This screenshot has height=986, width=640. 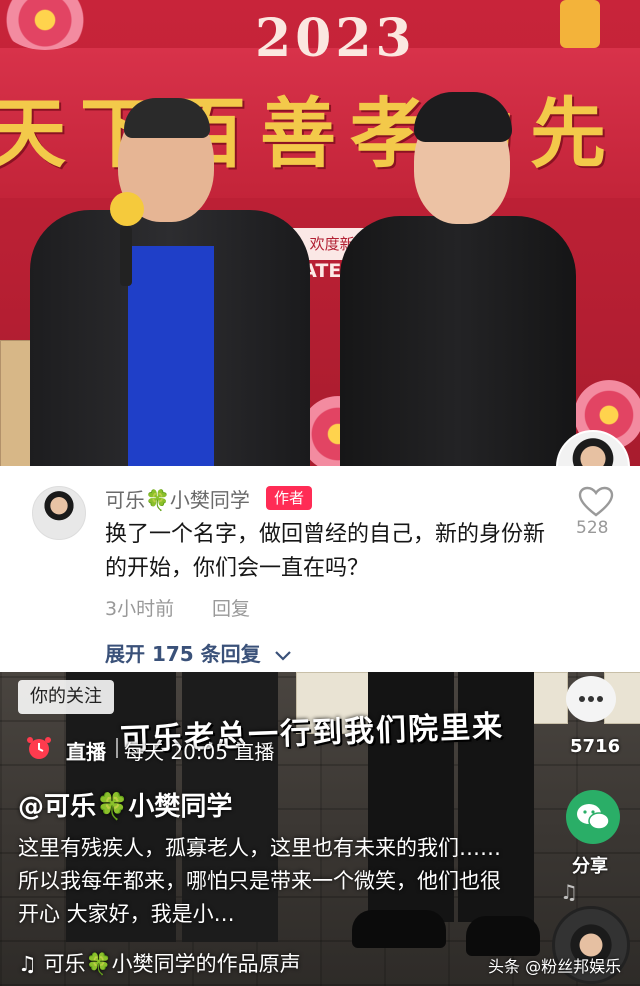 I want to click on black-suit, so click(x=458, y=341).